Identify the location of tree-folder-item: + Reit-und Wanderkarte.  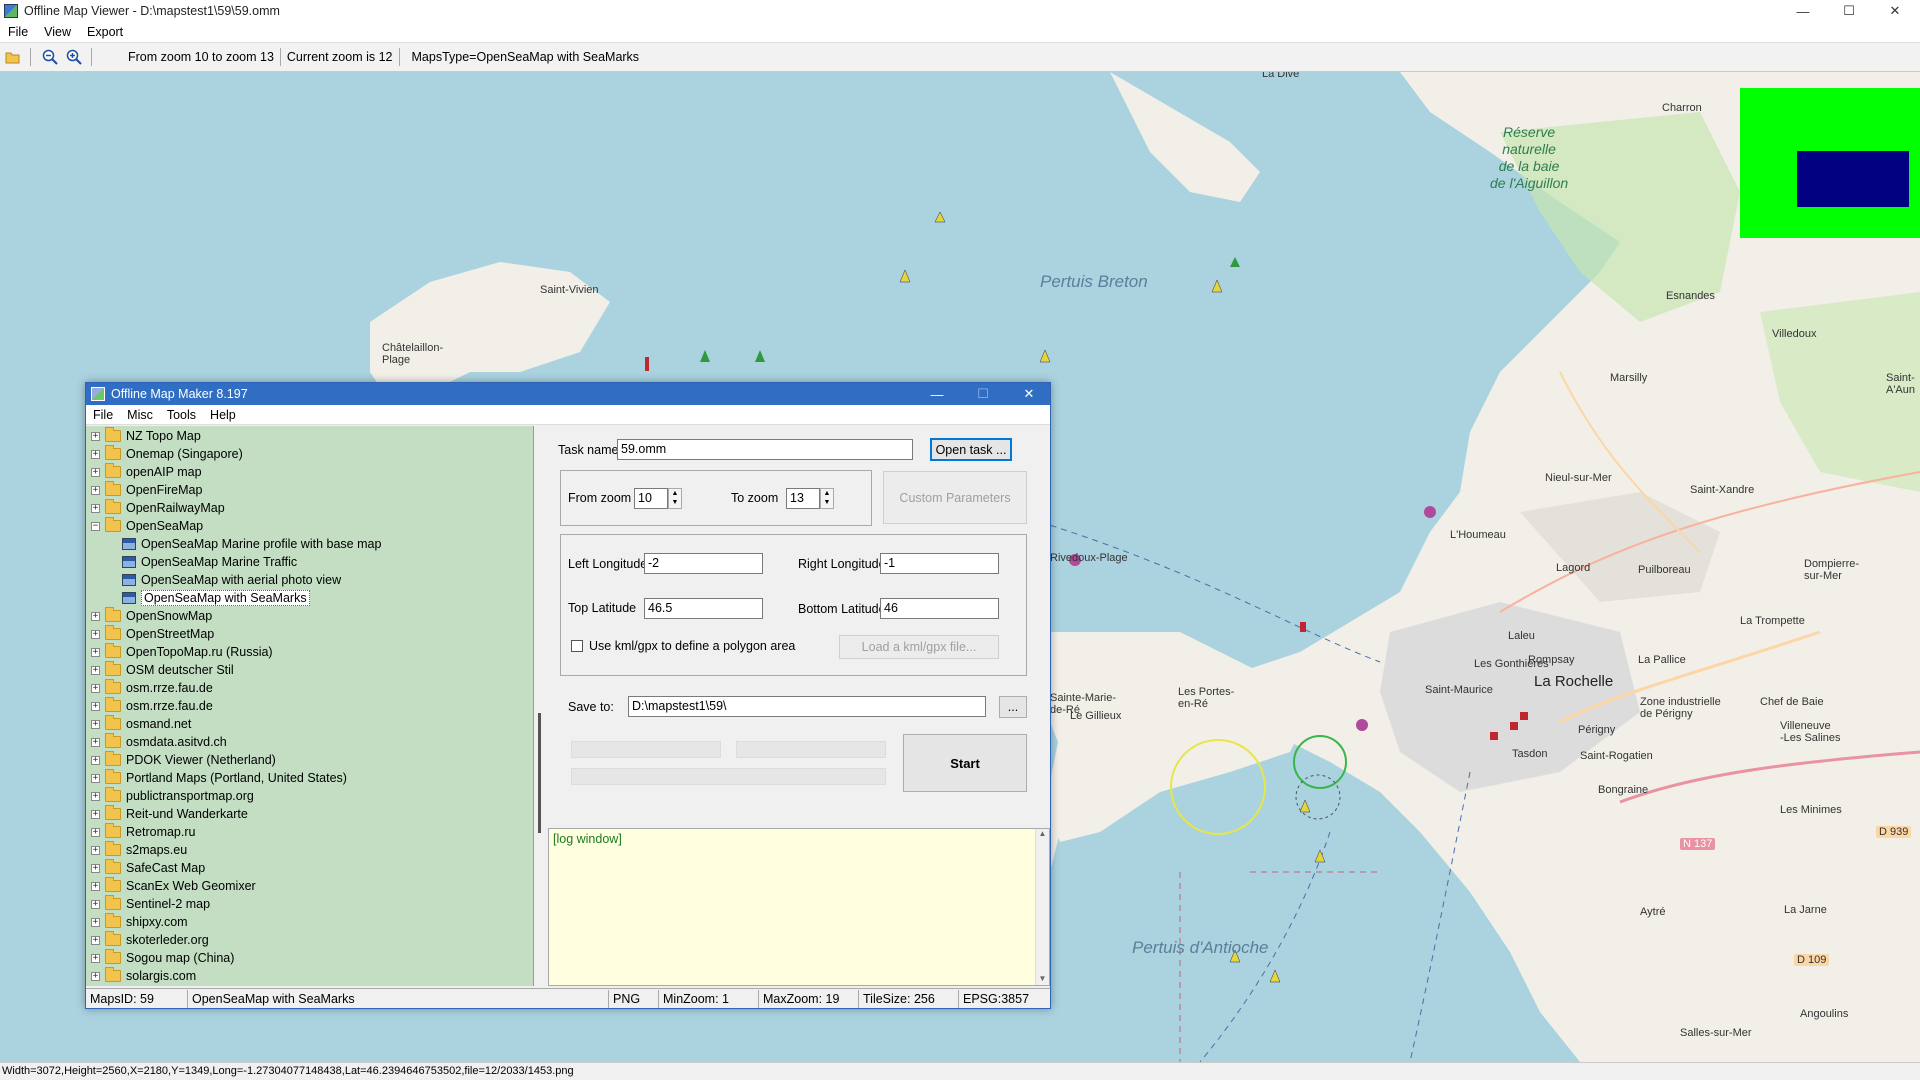
(309, 814).